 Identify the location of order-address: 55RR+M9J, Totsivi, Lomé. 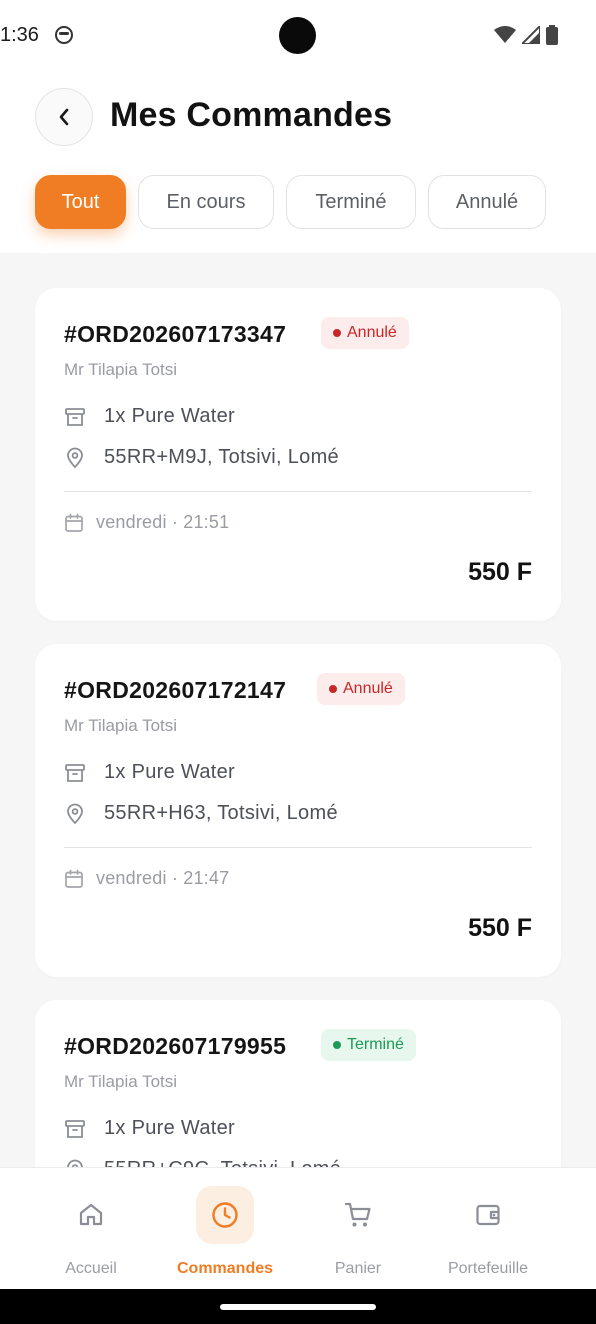
(221, 457).